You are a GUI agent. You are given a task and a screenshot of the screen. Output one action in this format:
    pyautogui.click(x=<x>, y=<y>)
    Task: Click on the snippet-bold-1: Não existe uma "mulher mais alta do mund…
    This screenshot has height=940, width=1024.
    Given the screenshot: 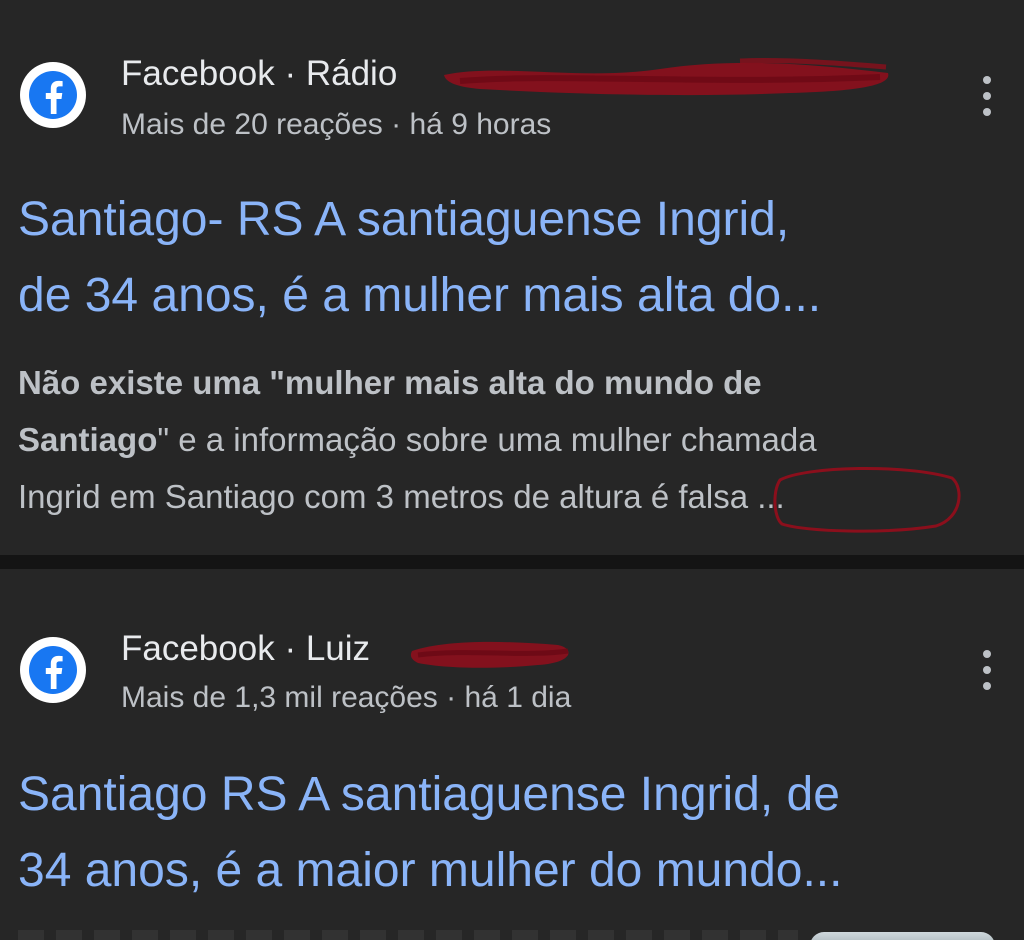 What is the action you would take?
    pyautogui.click(x=390, y=382)
    